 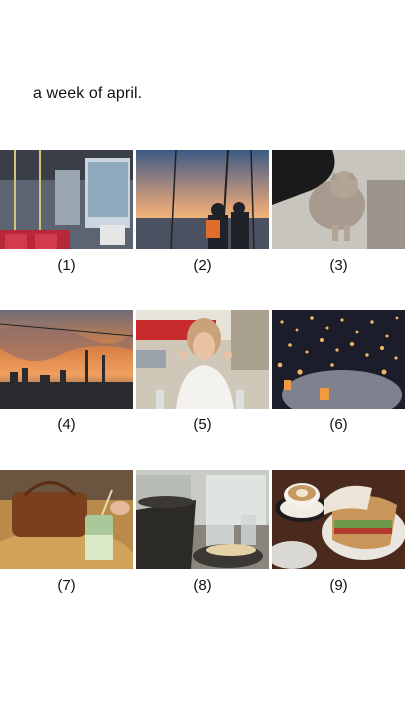 I want to click on bus-interior-photo, so click(x=66, y=199).